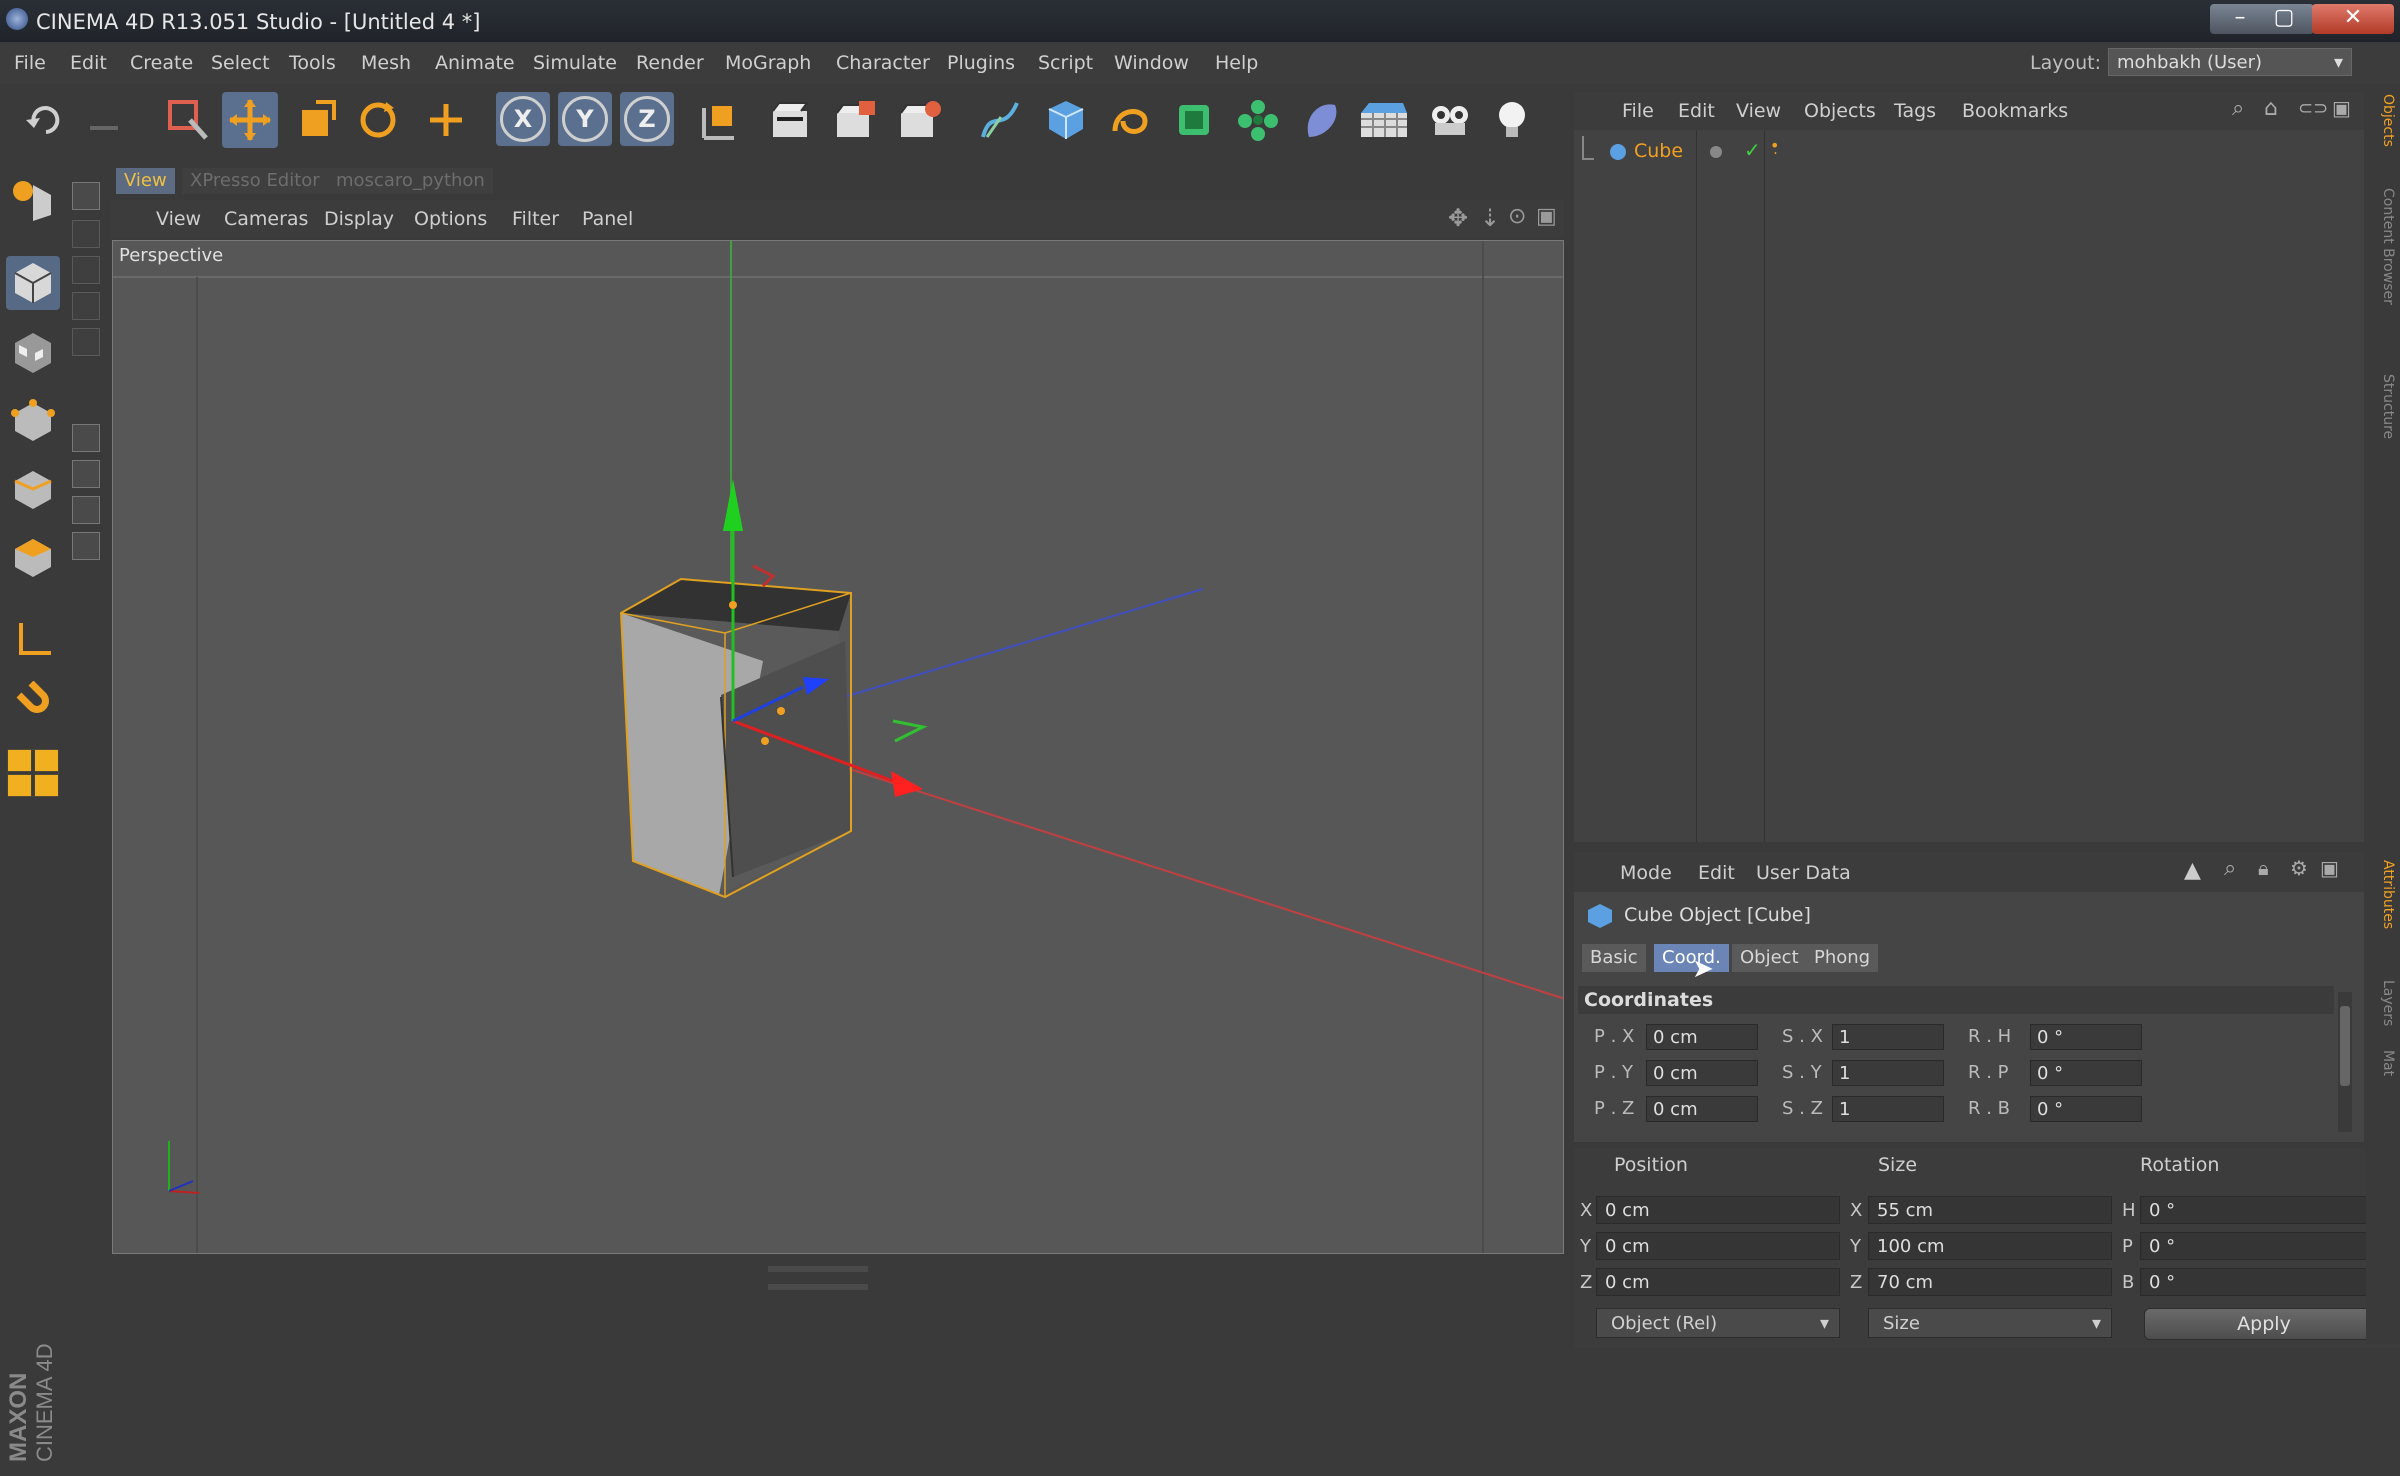 The height and width of the screenshot is (1476, 2400). I want to click on am-menu-user-data: User Data, so click(1803, 873).